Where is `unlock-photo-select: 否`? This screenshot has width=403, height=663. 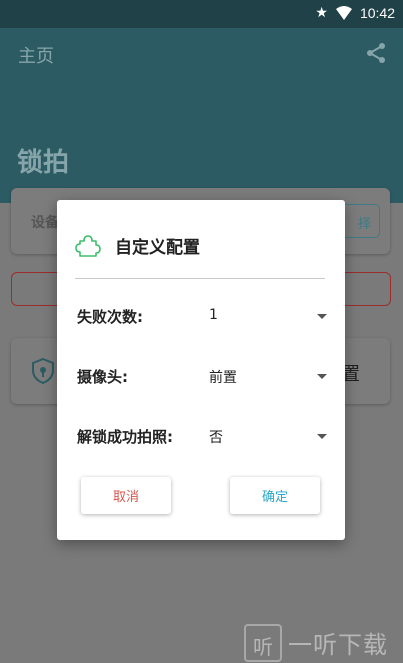 unlock-photo-select: 否 is located at coordinates (268, 436).